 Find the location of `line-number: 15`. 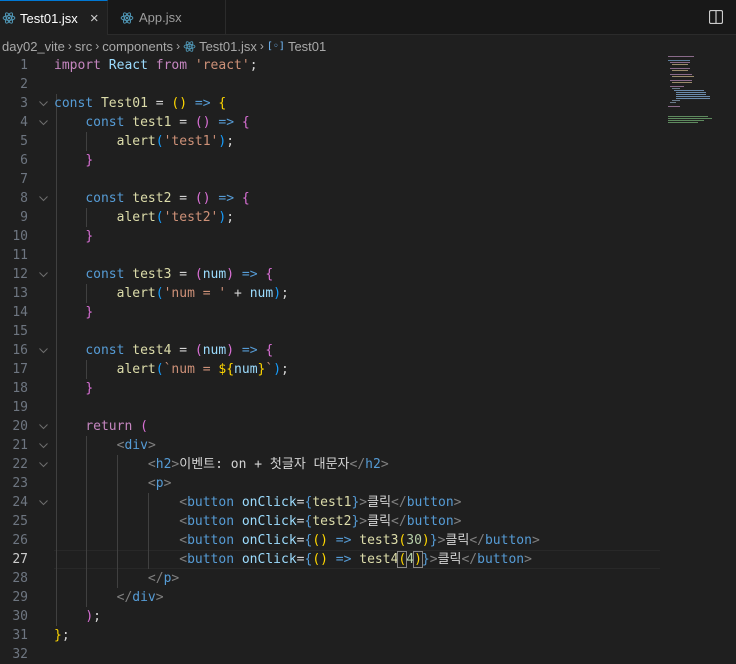

line-number: 15 is located at coordinates (20, 331).